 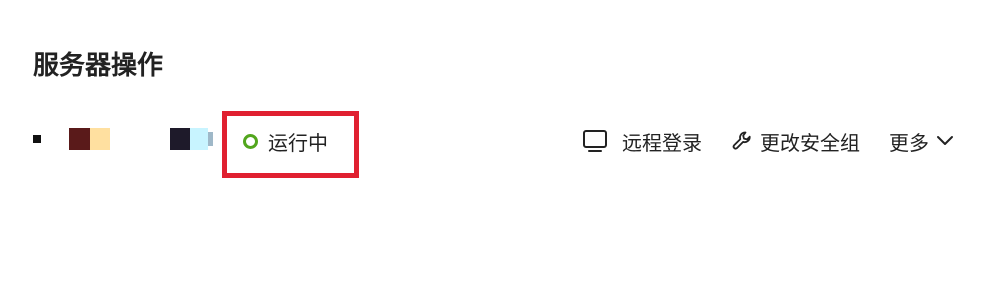 I want to click on chevron-down-icon, so click(x=945, y=141).